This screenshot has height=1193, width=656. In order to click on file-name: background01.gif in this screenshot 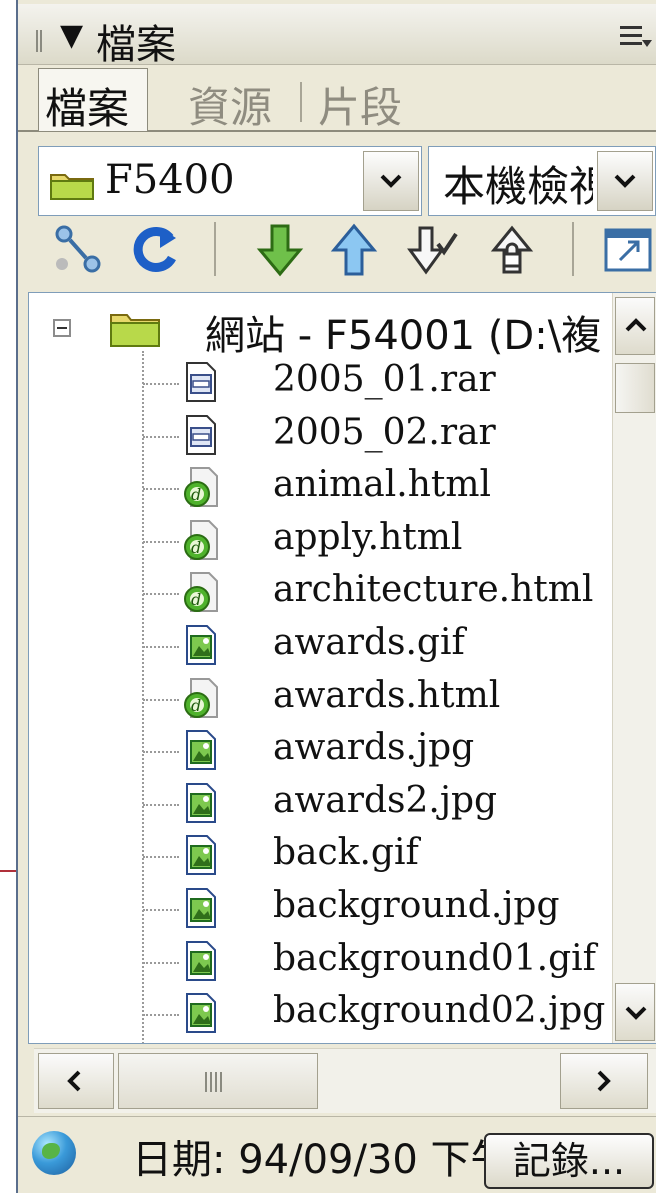, I will do `click(434, 958)`.